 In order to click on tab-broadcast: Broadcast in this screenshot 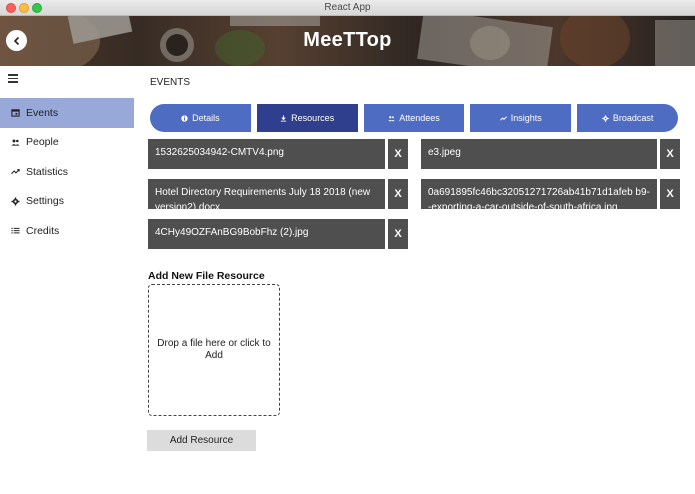, I will do `click(627, 118)`.